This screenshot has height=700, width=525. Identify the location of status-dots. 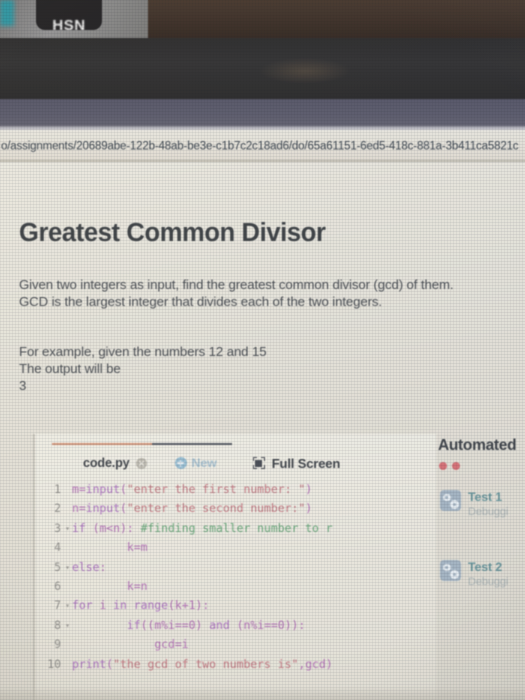
(449, 466).